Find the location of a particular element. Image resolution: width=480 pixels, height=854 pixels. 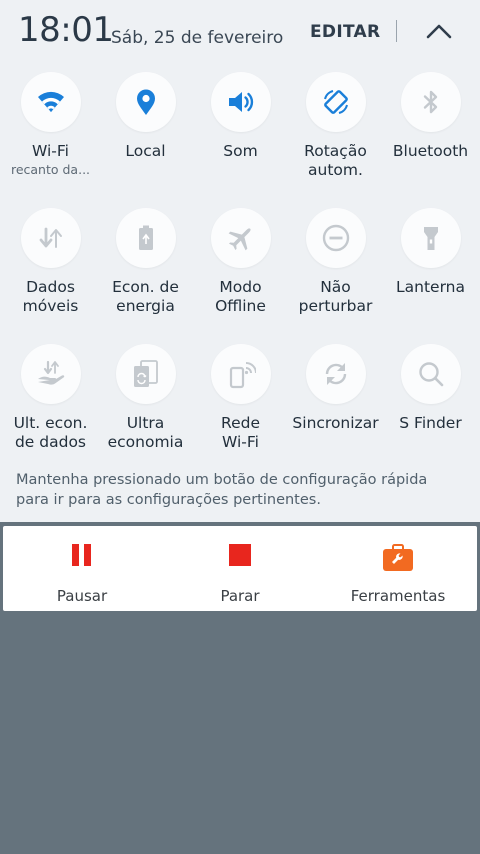

quick-panel-header: 18:01 Sáb, 25 de fevereiro EDITAR is located at coordinates (240, 32).